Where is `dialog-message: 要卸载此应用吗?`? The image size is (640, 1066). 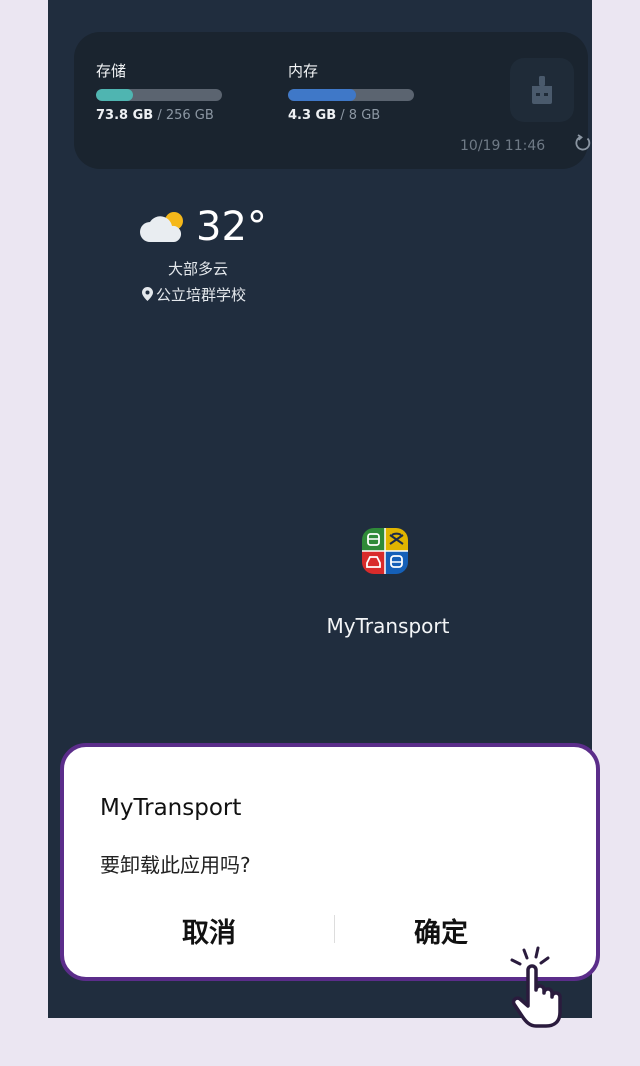
dialog-message: 要卸载此应用吗? is located at coordinates (175, 865).